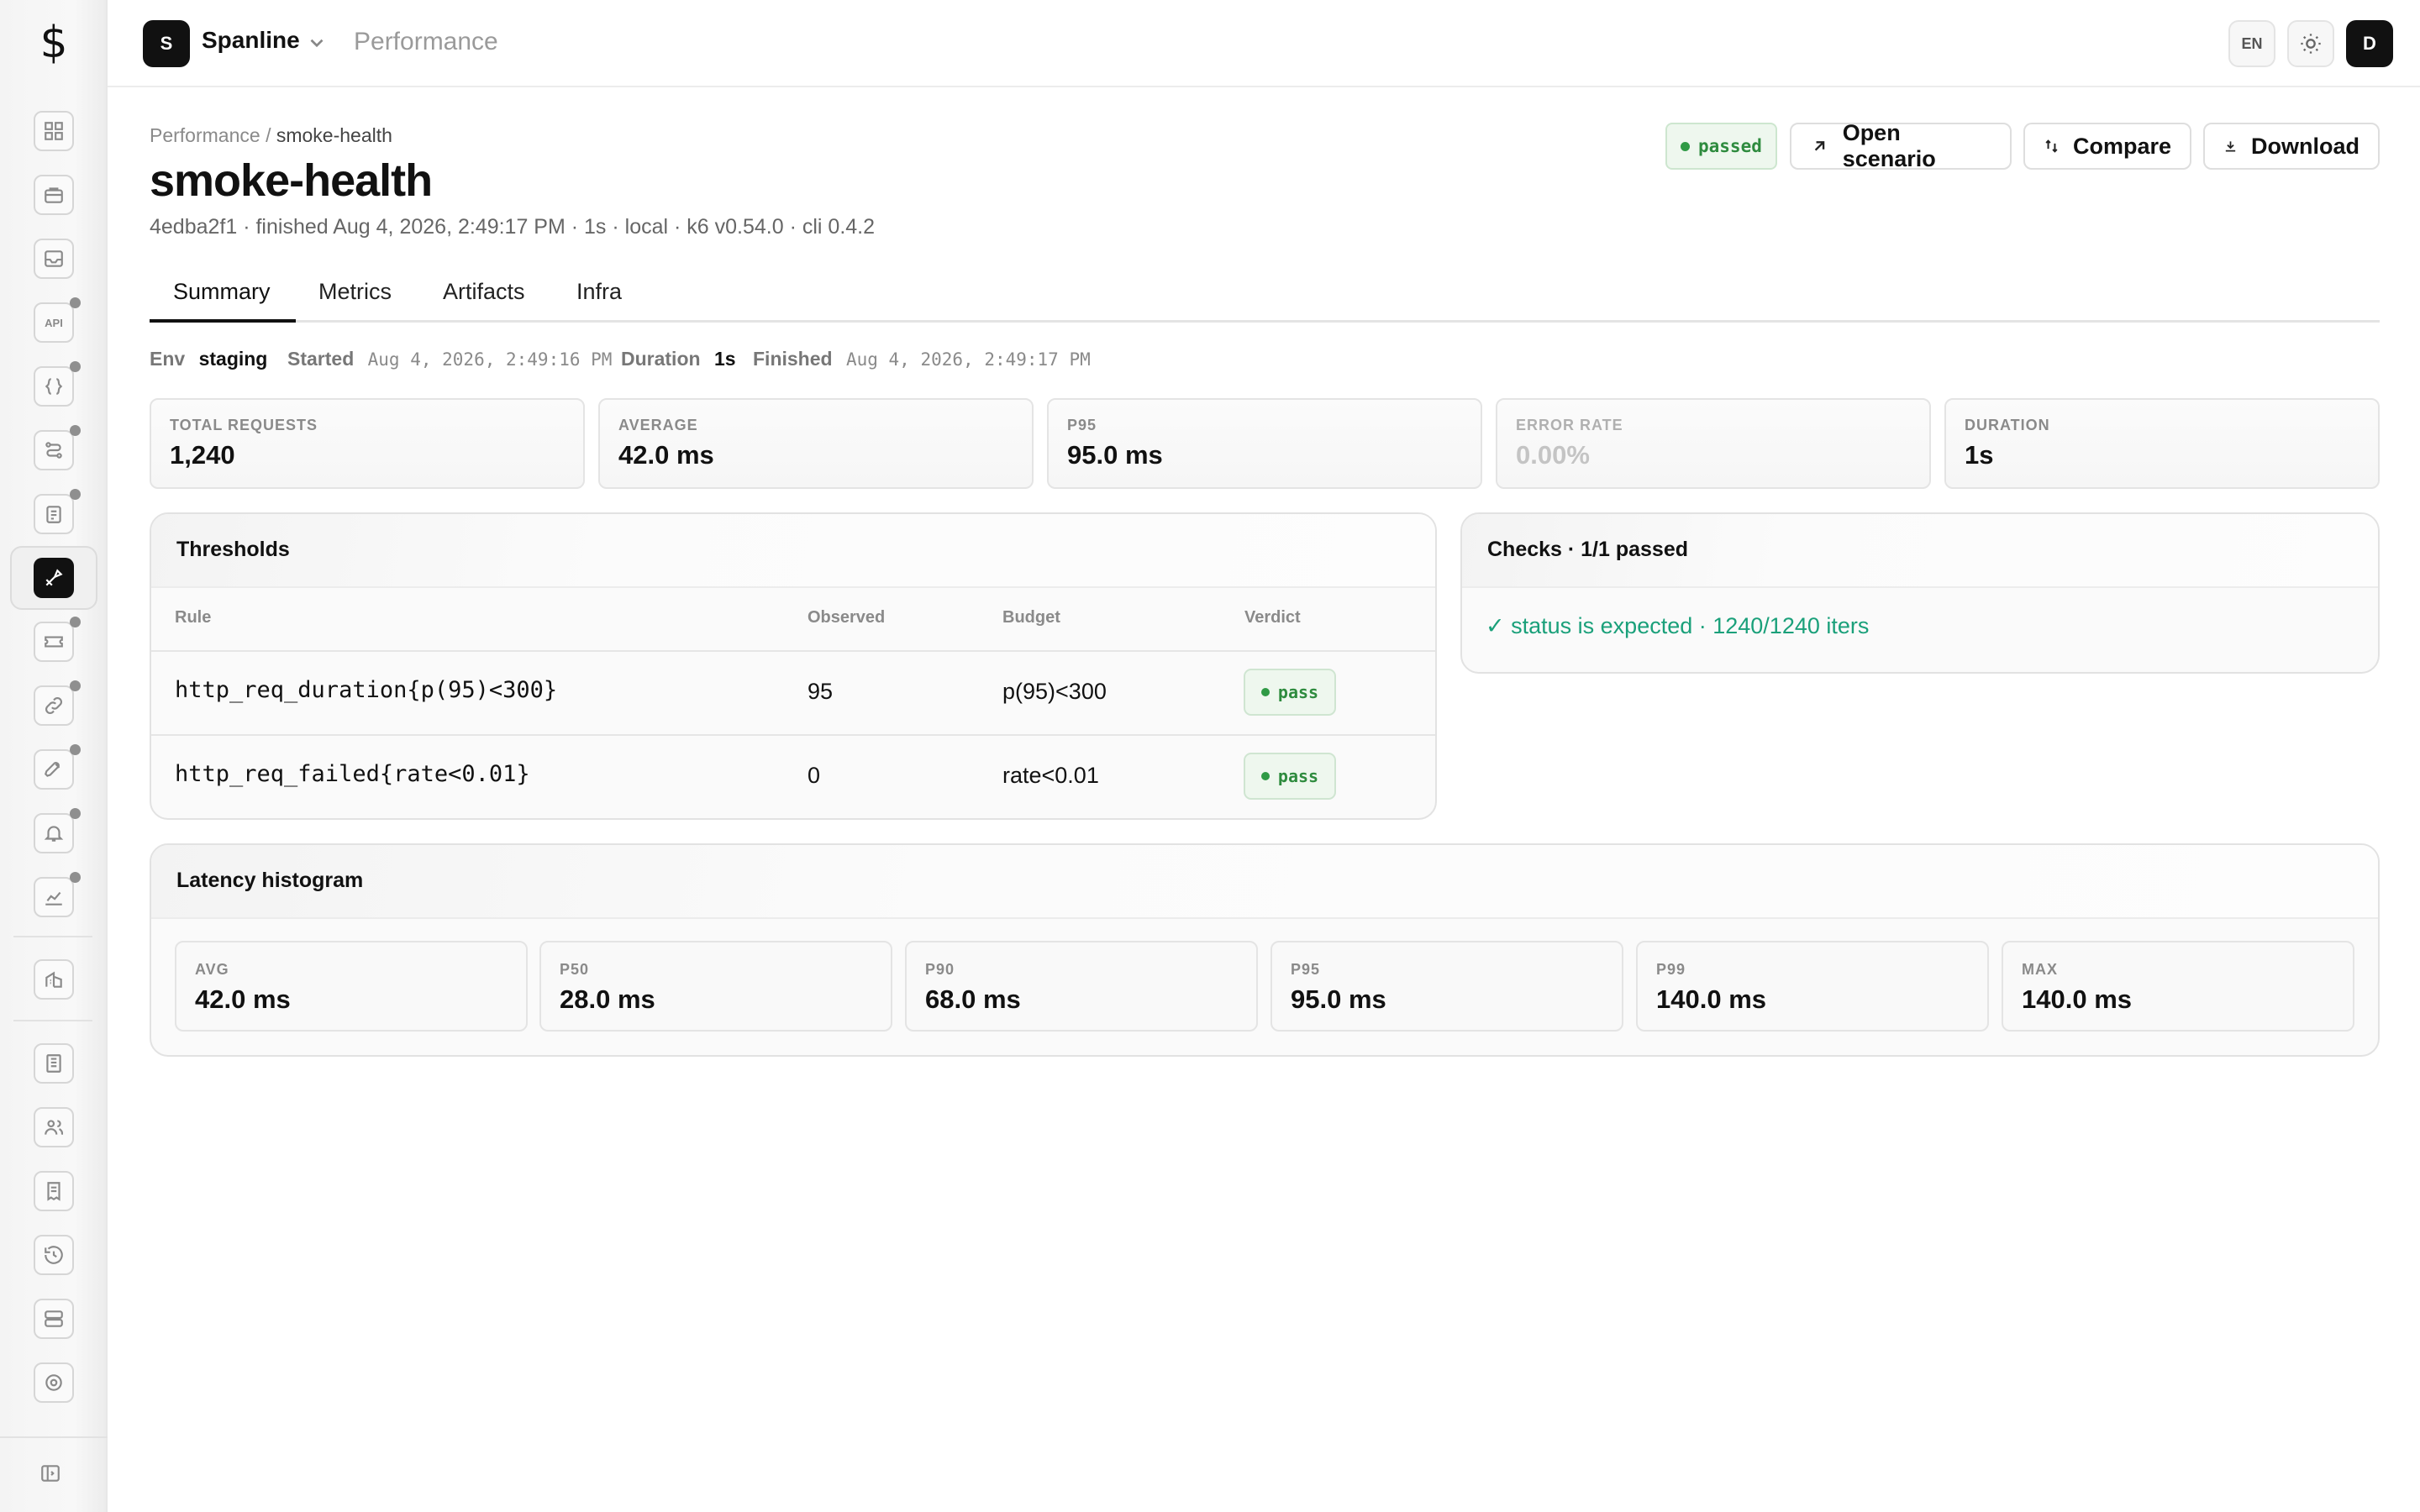 Image resolution: width=2420 pixels, height=1512 pixels. Describe the element at coordinates (291, 180) in the screenshot. I see `page-title: smoke-health` at that location.